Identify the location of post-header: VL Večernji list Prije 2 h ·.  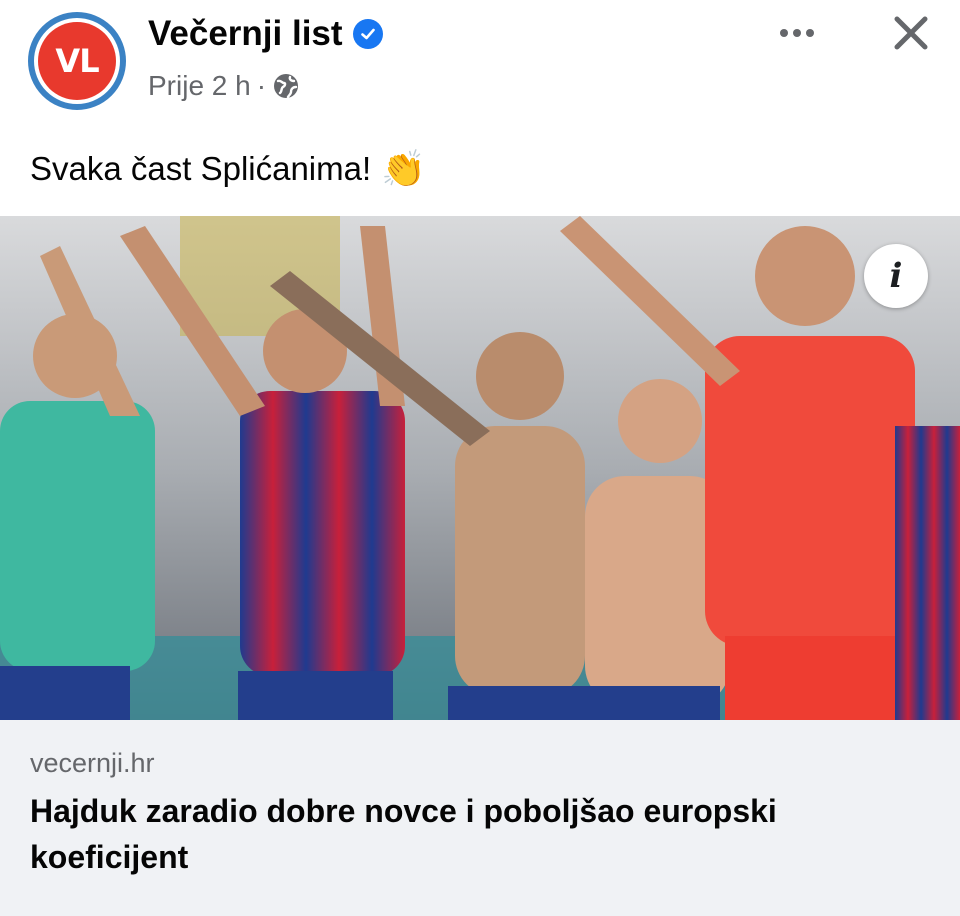
(480, 65).